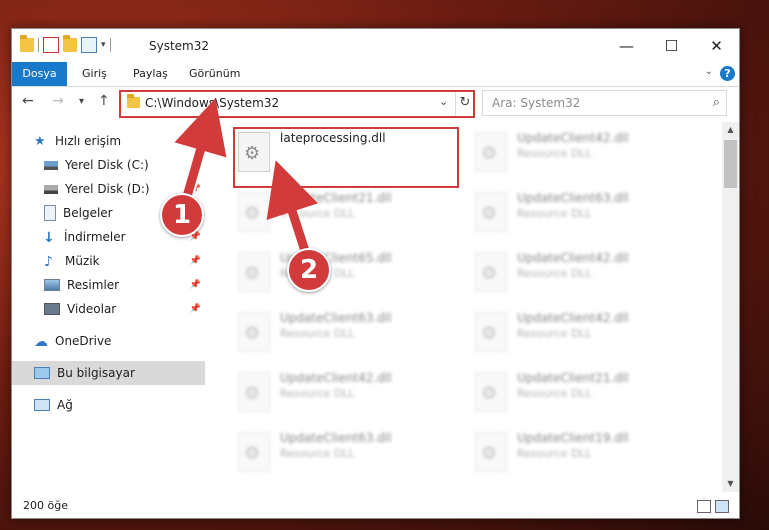 The height and width of the screenshot is (530, 769). I want to click on step-1-badge: 1, so click(182, 215).